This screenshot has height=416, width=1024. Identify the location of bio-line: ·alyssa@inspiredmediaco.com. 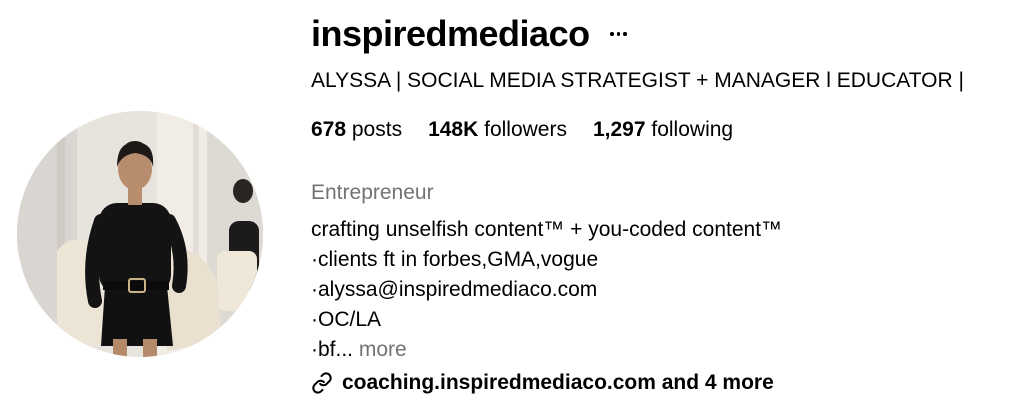
(454, 289).